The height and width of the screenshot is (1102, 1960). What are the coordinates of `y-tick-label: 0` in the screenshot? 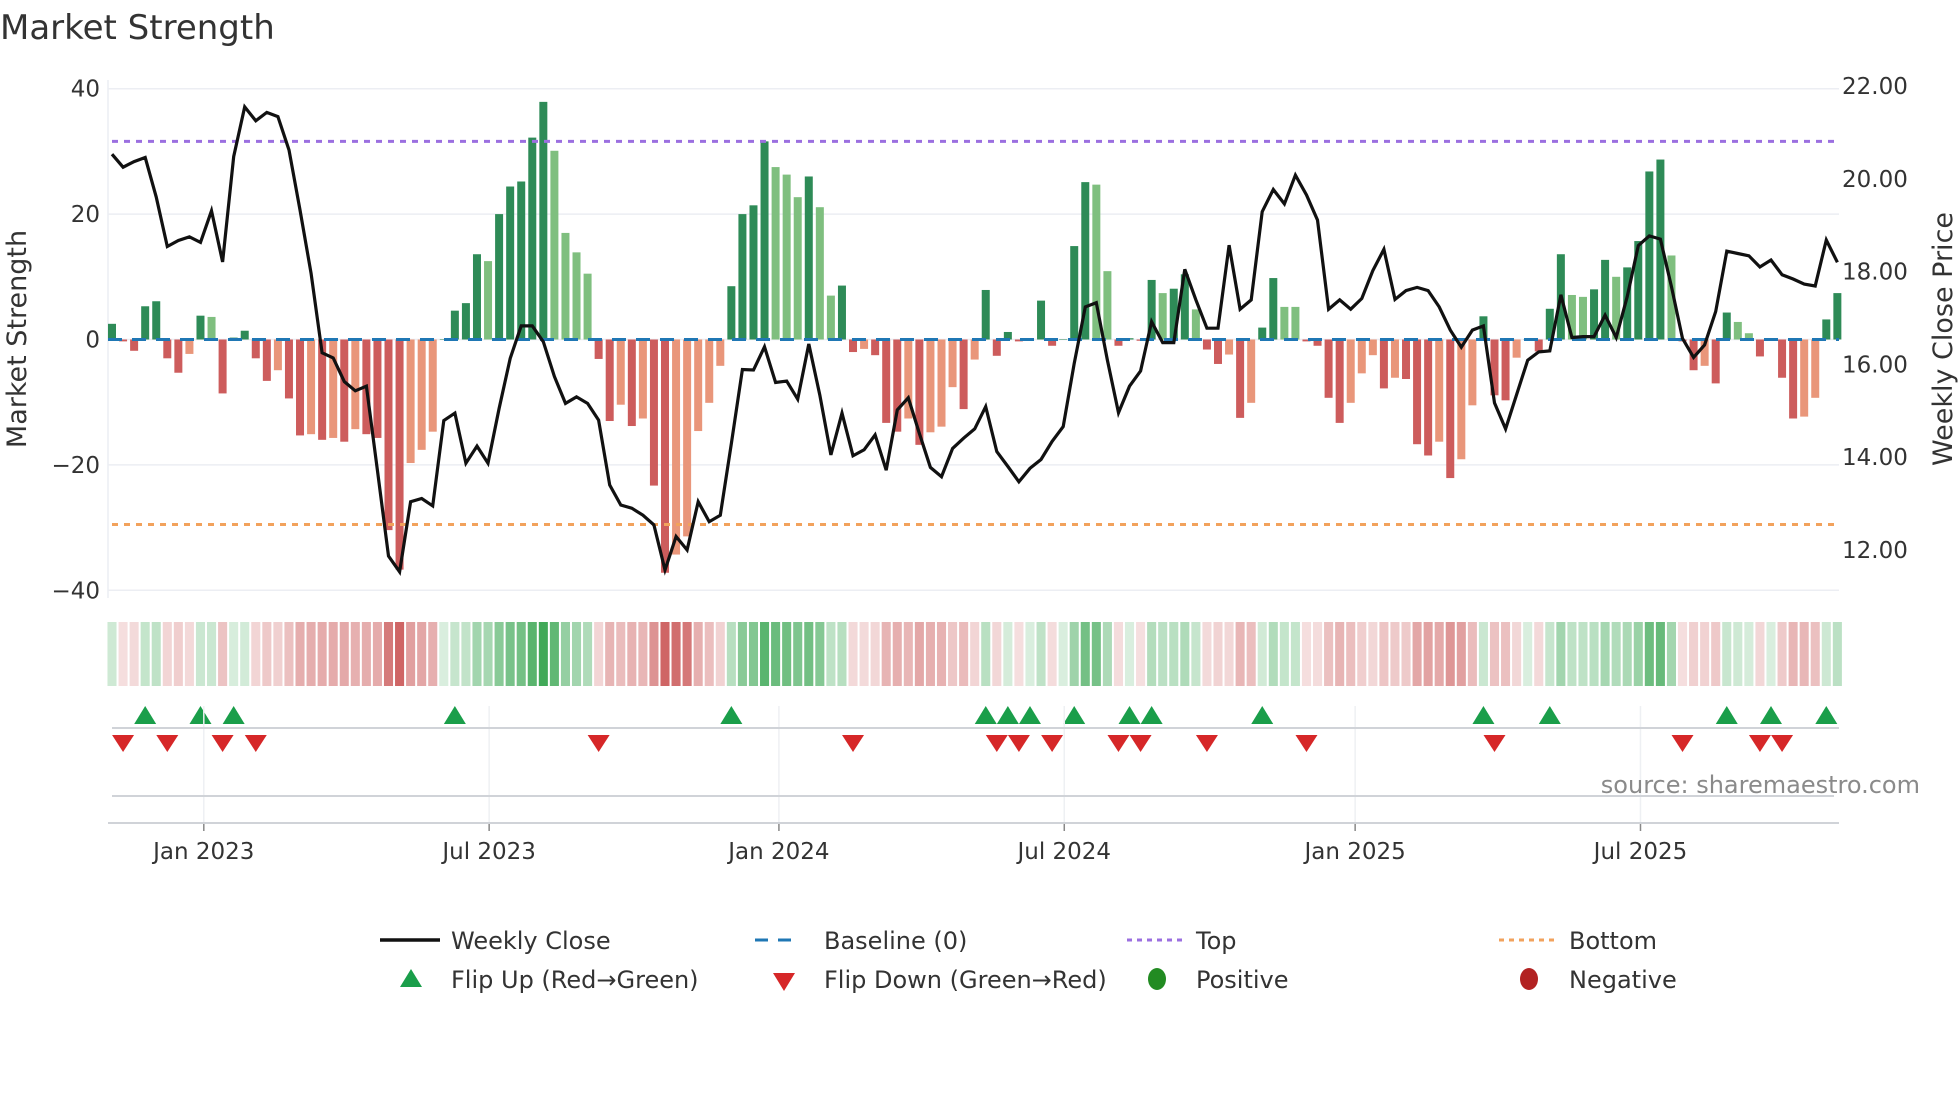 It's located at (92, 341).